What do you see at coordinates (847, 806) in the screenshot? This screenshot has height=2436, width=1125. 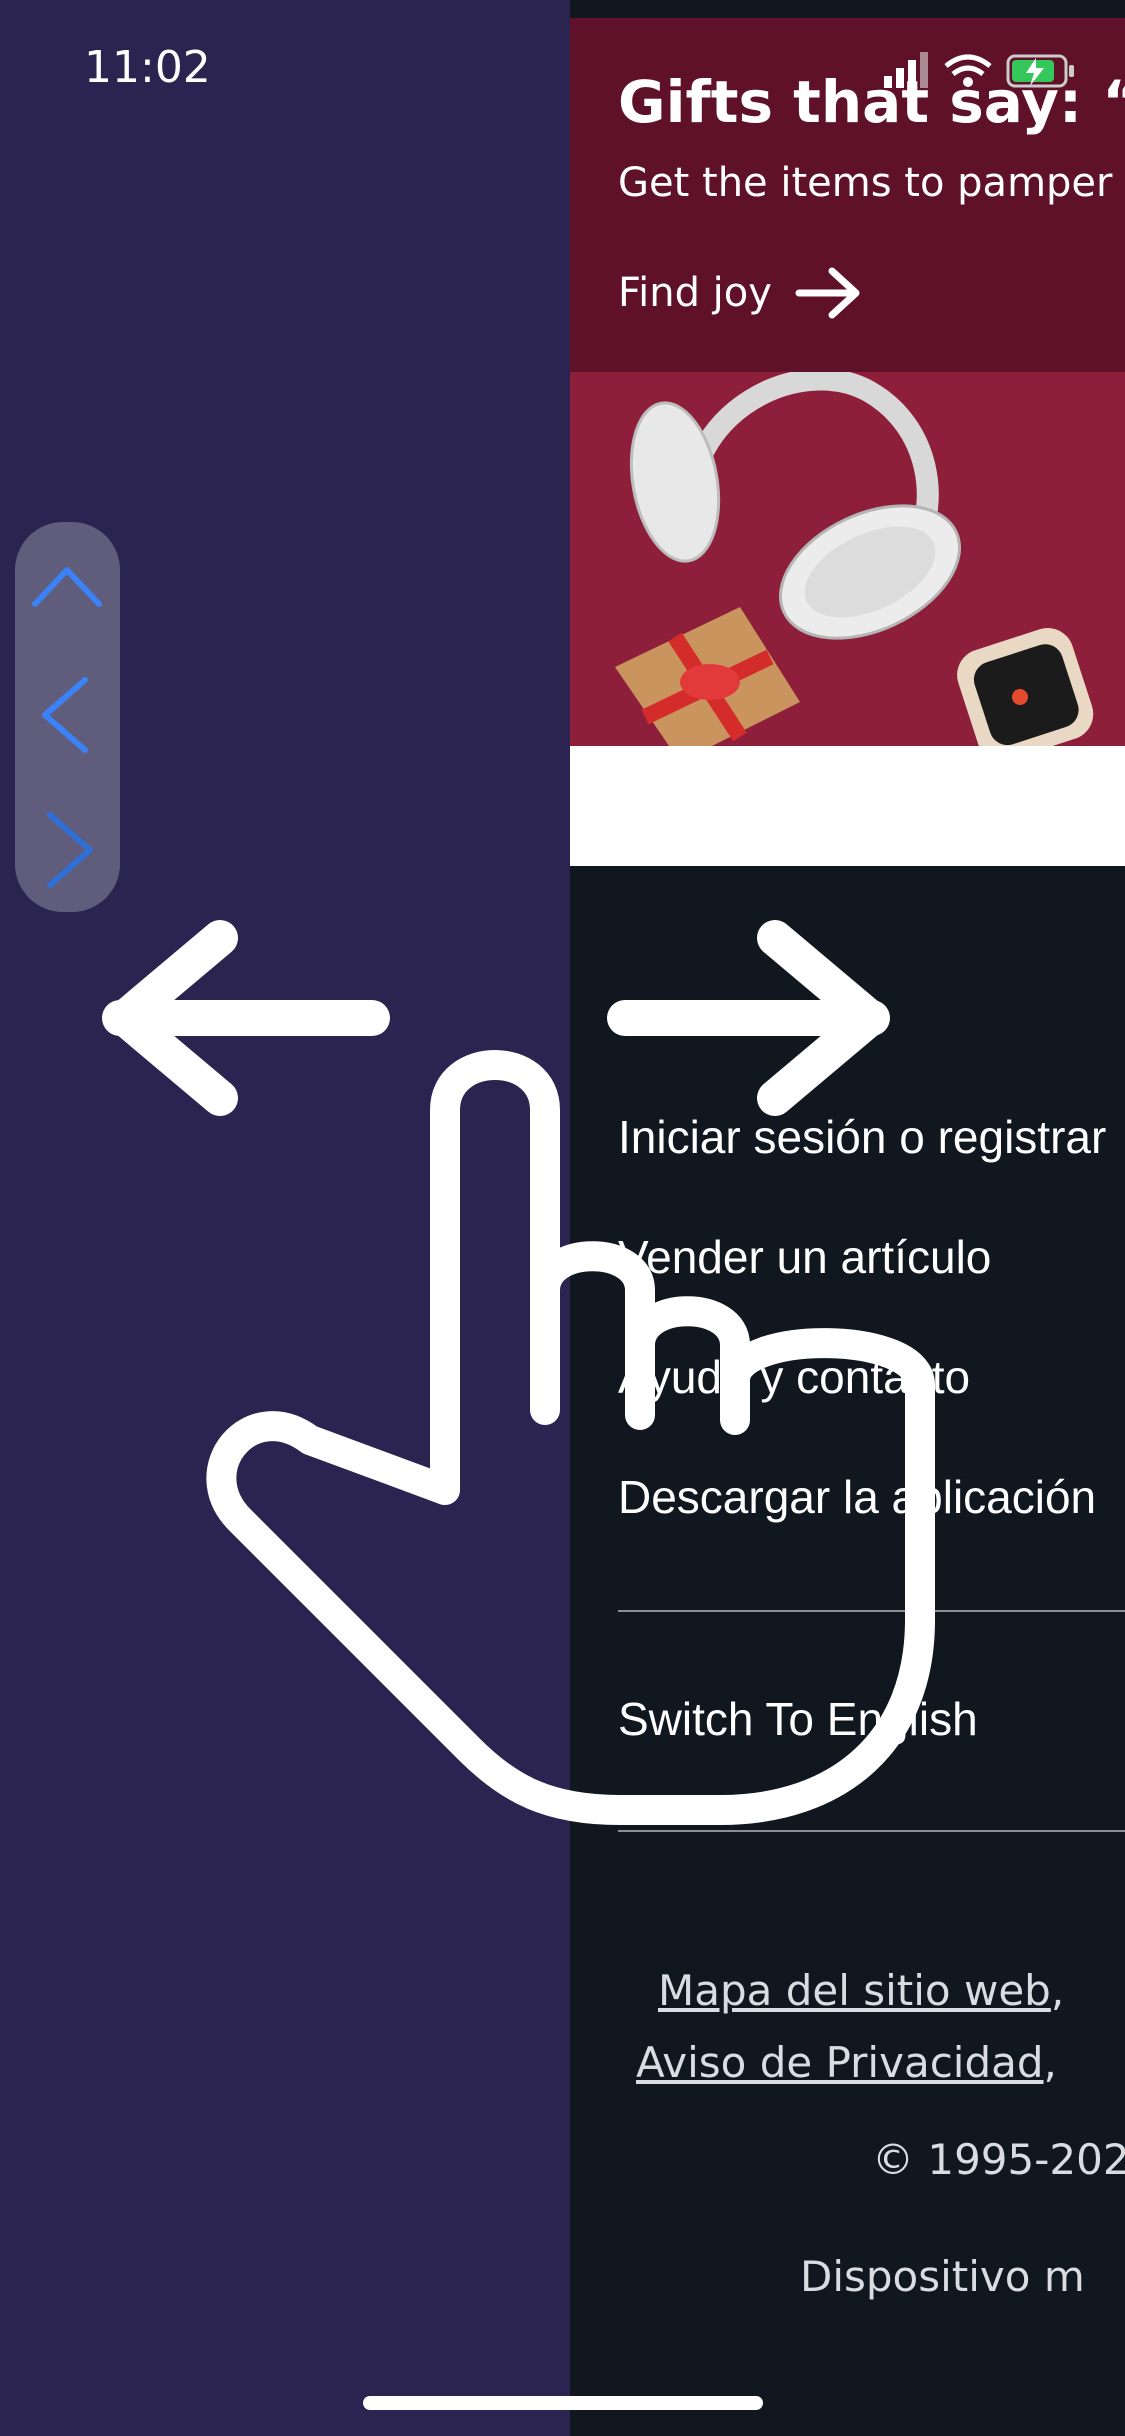 I see `white-spacer` at bounding box center [847, 806].